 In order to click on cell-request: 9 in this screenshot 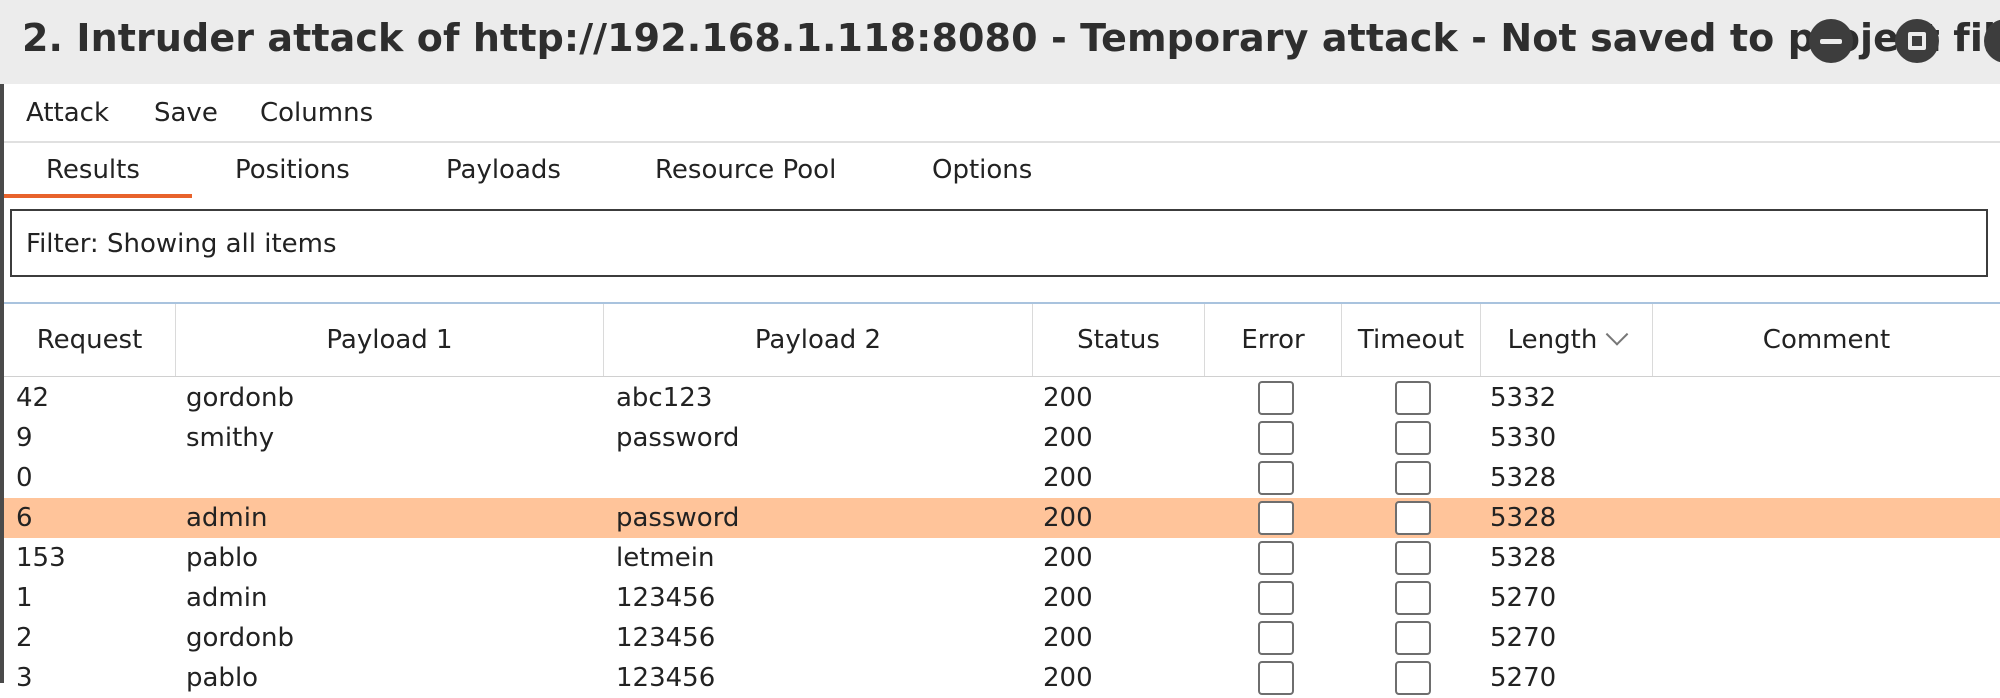, I will do `click(24, 438)`.